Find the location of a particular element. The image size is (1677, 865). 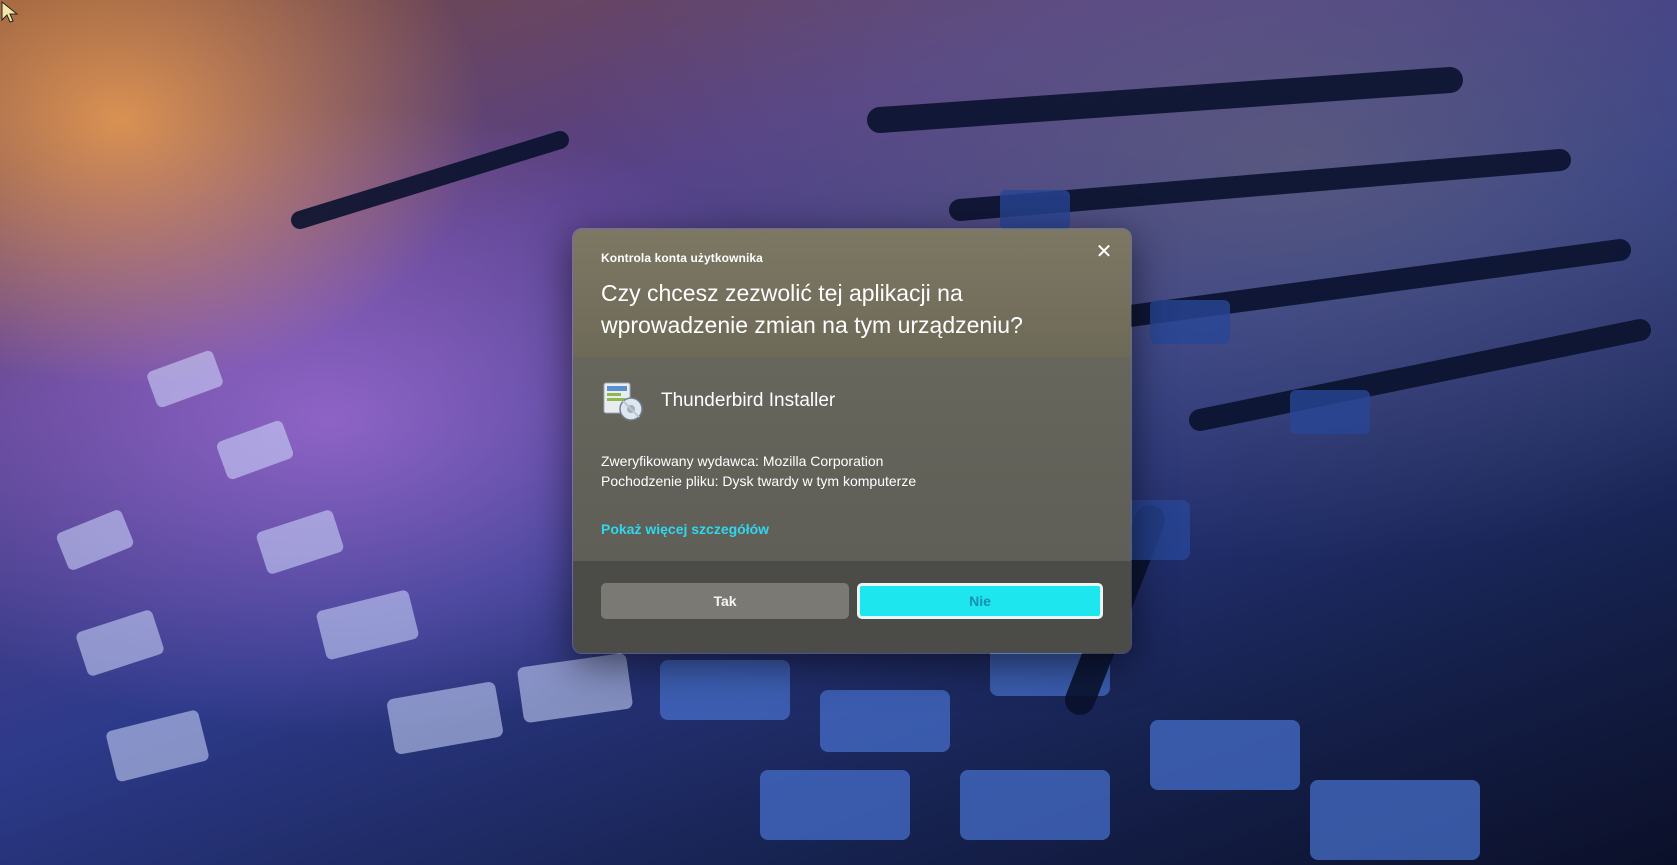

mouse-pointer-icon is located at coordinates (10, 11).